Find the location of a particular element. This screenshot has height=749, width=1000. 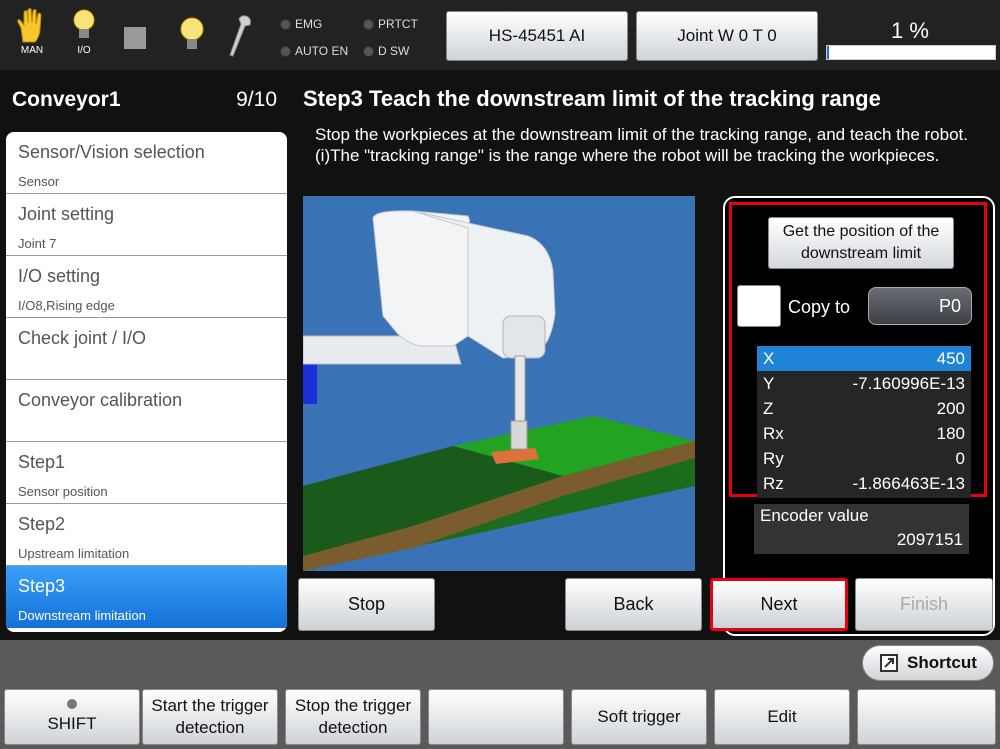

sidebar-item-sub: Joint 7 is located at coordinates (37, 243).